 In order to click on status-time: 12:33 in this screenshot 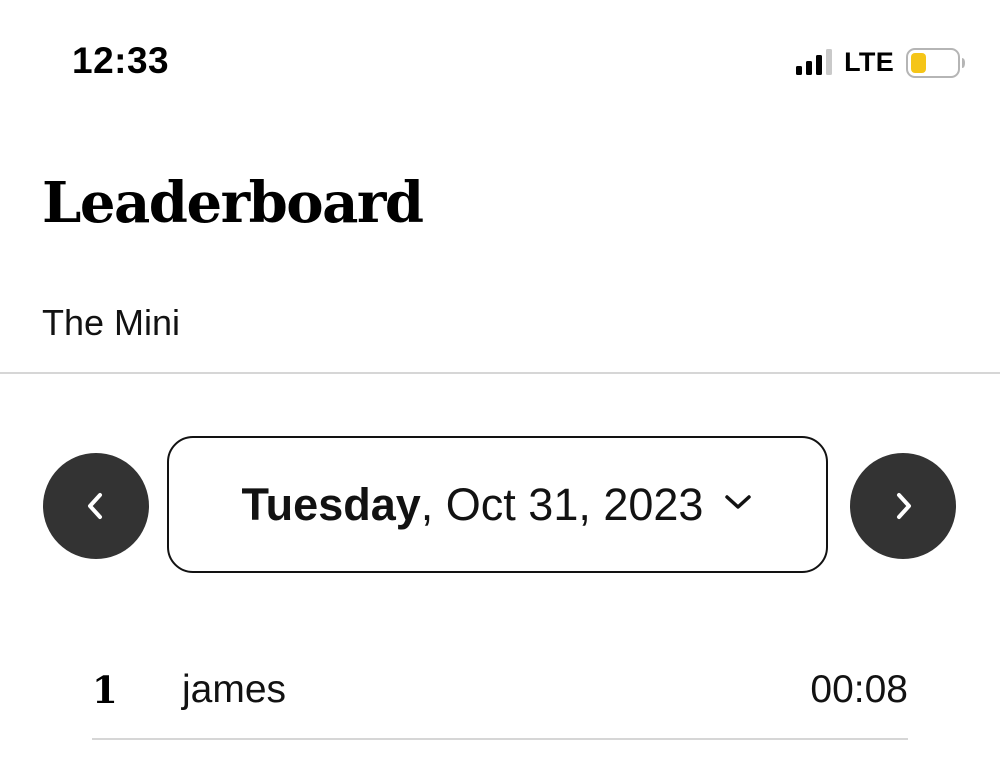, I will do `click(121, 60)`.